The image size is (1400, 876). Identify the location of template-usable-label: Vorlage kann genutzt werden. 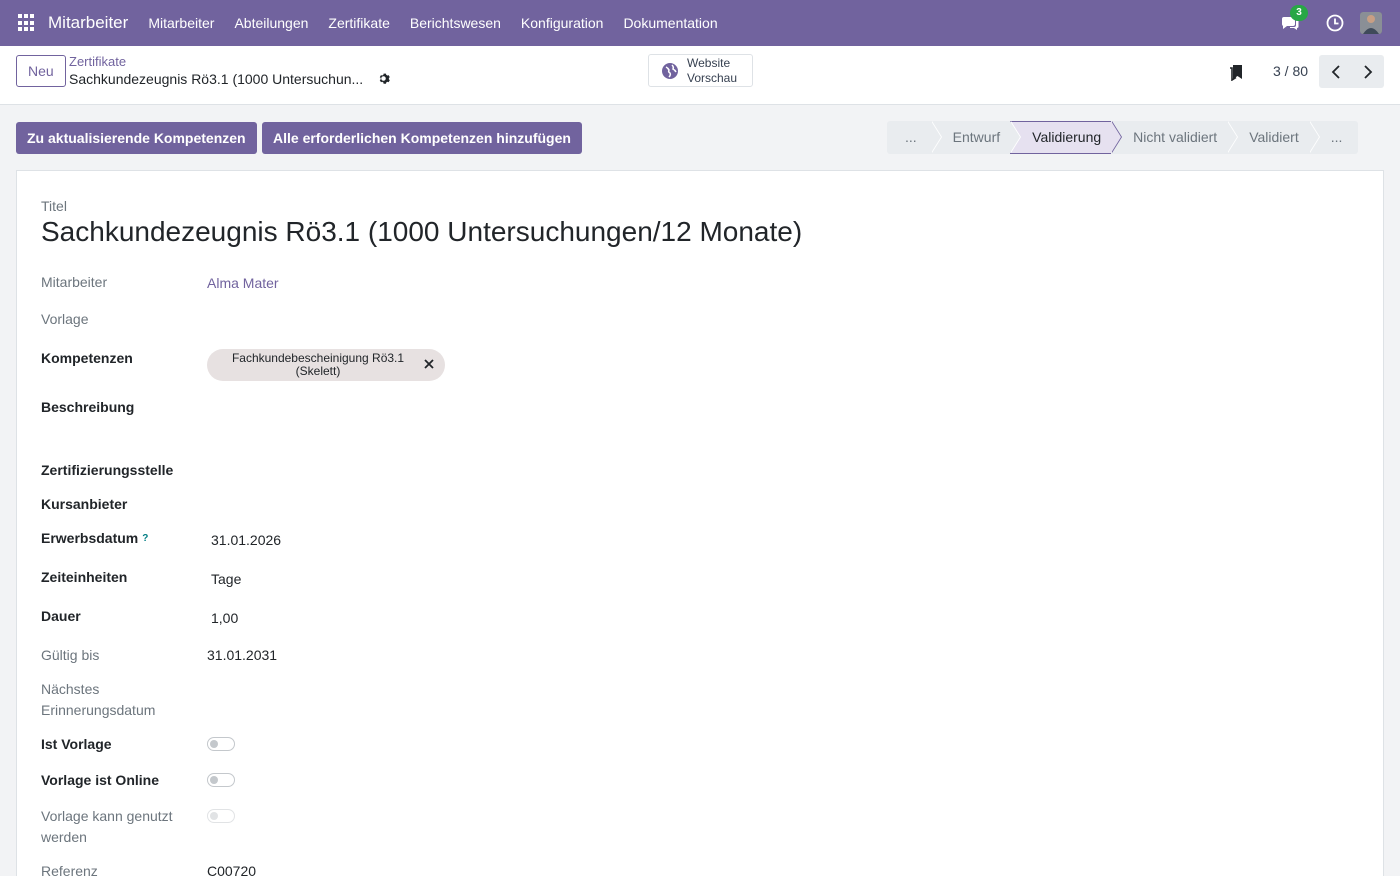
(107, 826).